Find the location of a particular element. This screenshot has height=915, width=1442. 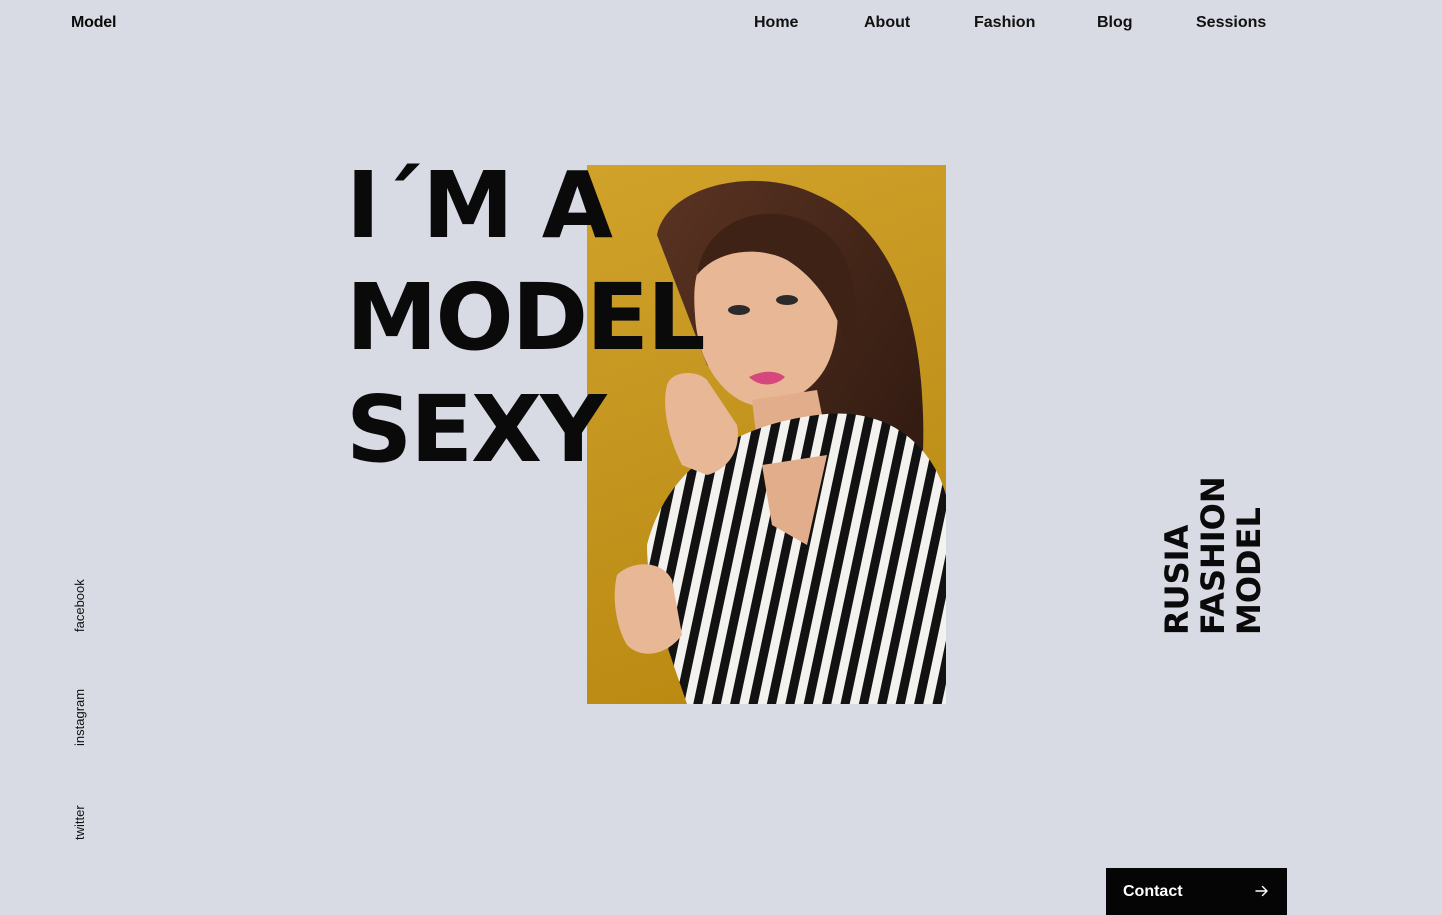

hero-line-1: I´M A is located at coordinates (479, 205).